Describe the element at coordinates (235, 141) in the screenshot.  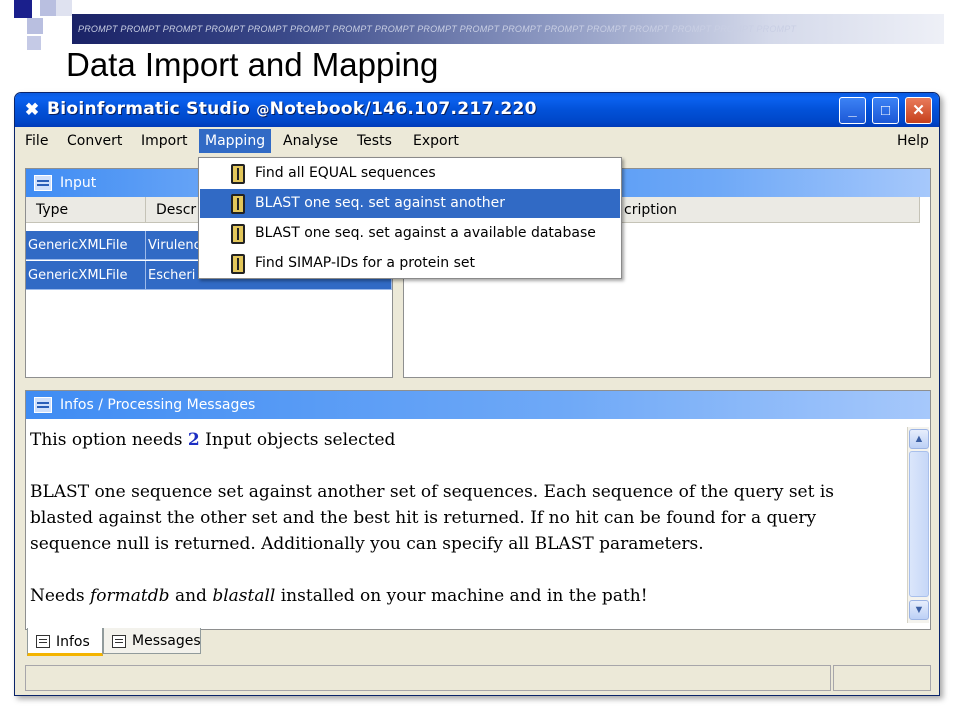
I see `menu-mapping: Mapping` at that location.